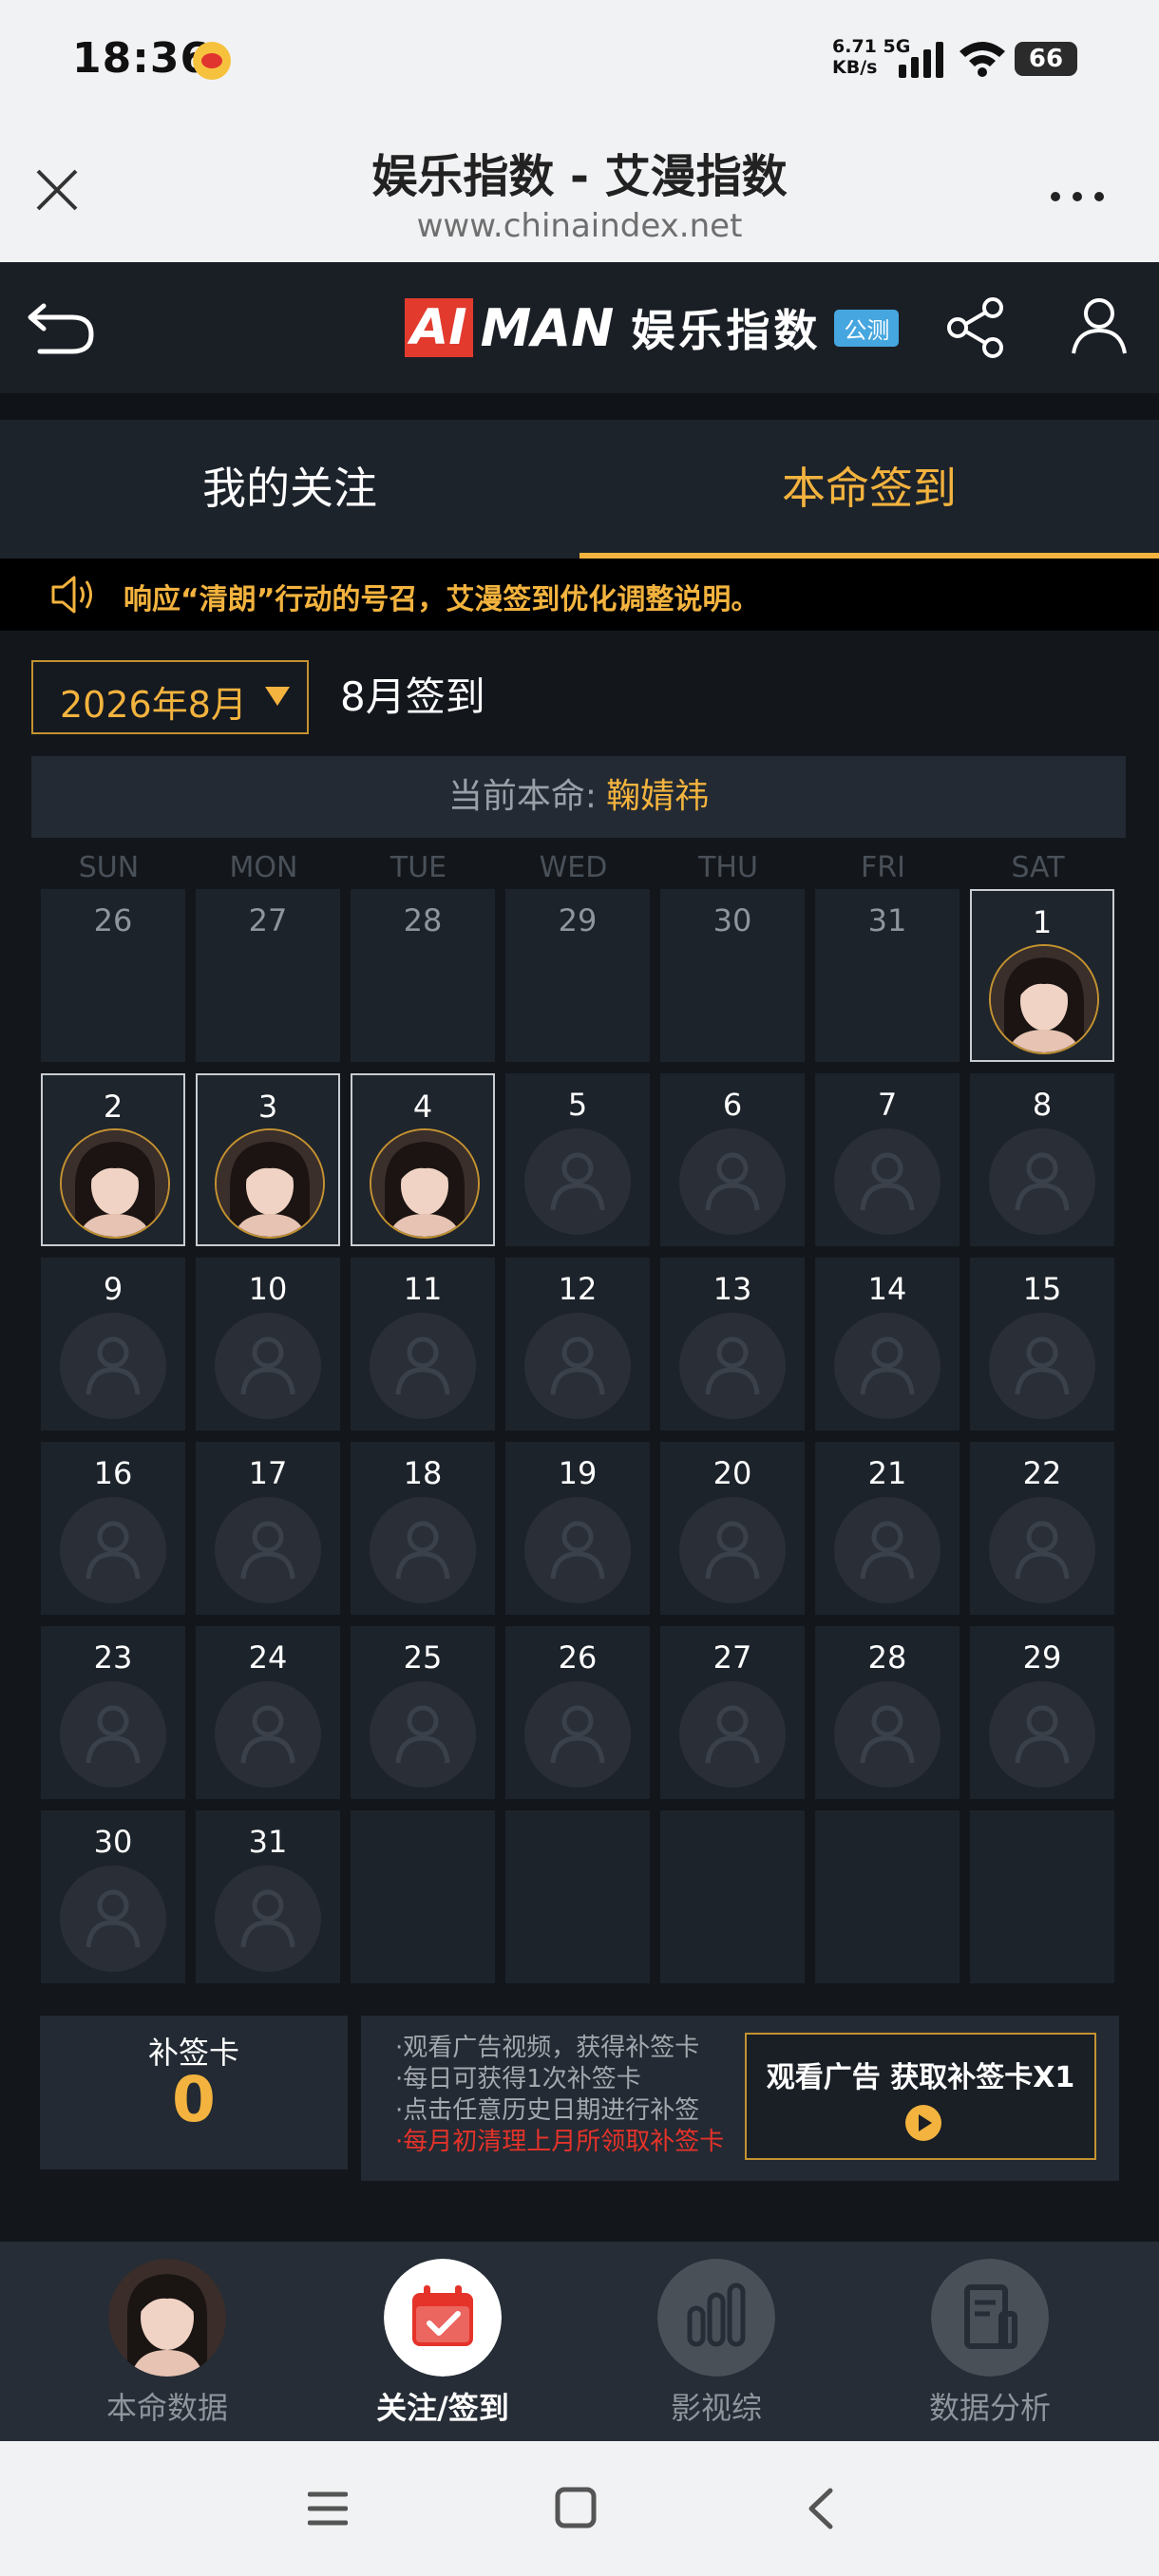 The width and height of the screenshot is (1159, 2576). Describe the element at coordinates (277, 696) in the screenshot. I see `dropdown-arrow-icon` at that location.